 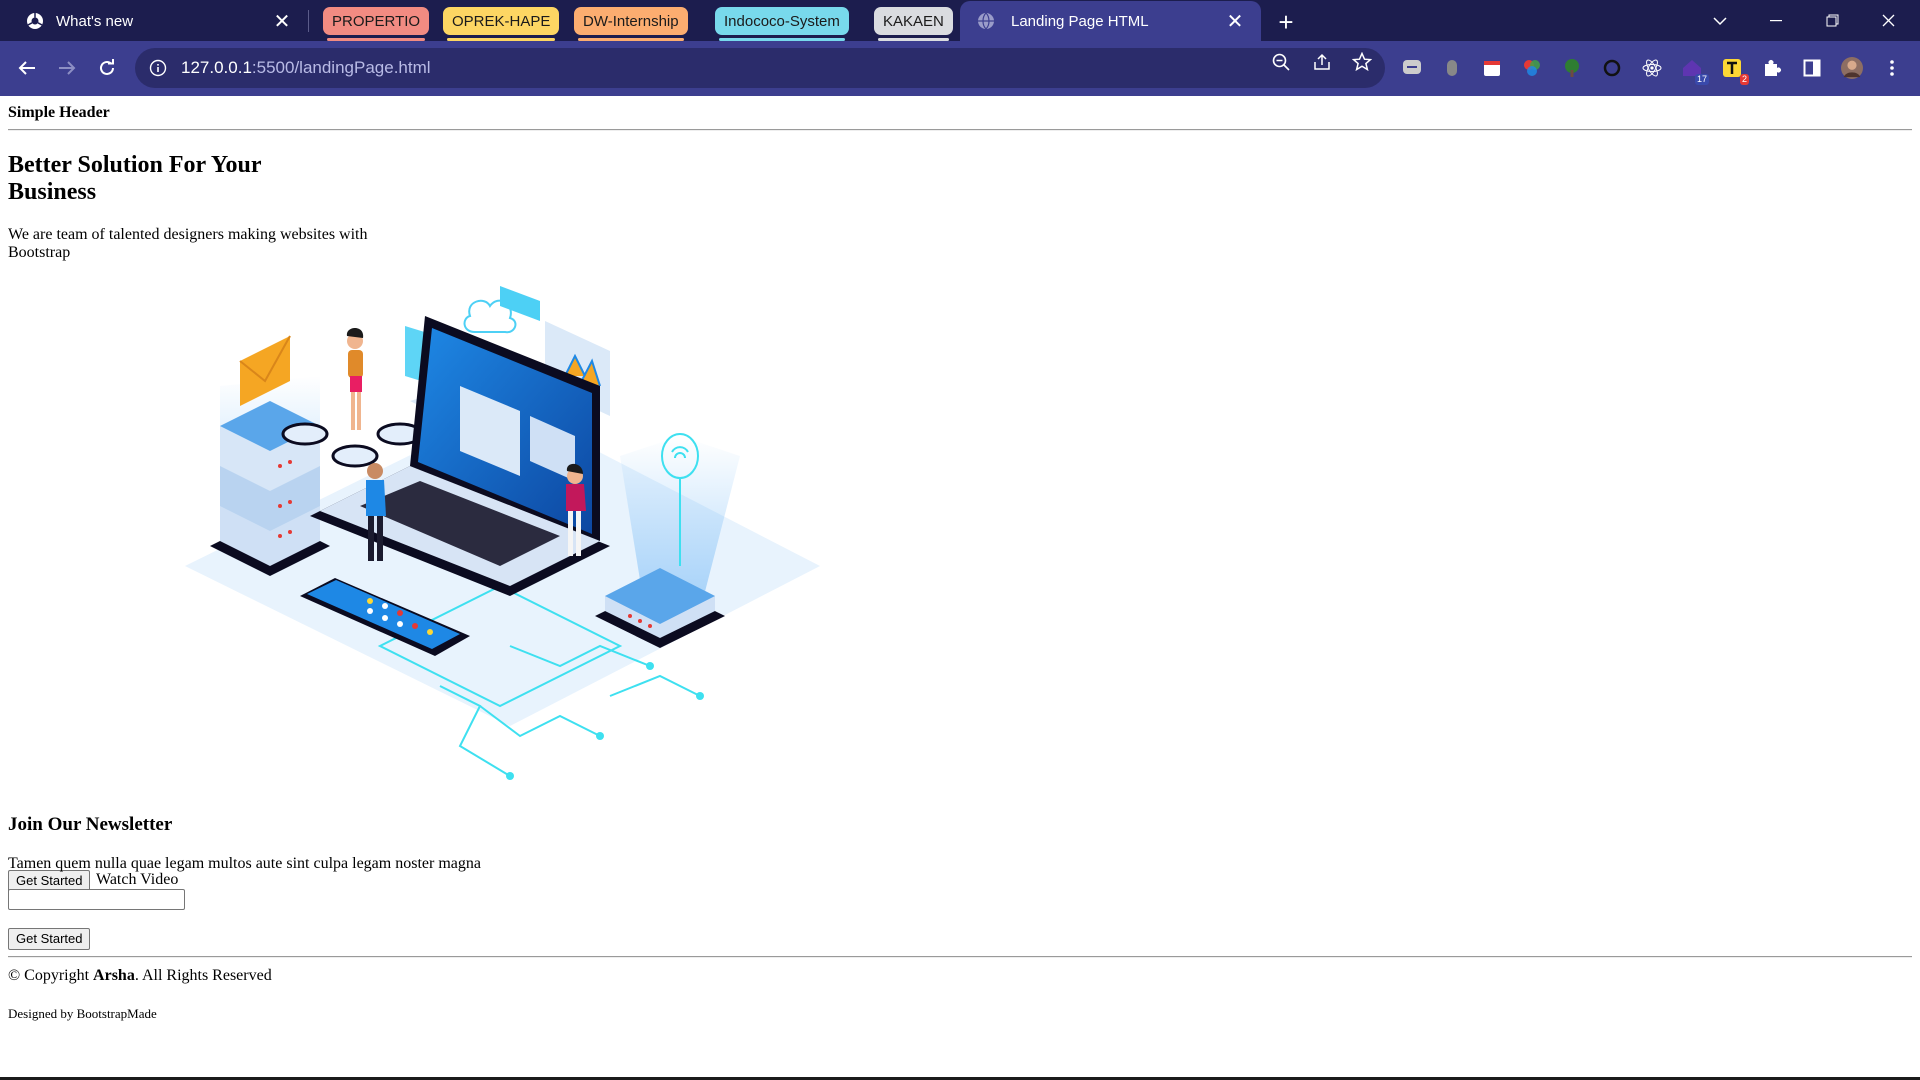 What do you see at coordinates (1852, 68) in the screenshot?
I see `profile-avatar` at bounding box center [1852, 68].